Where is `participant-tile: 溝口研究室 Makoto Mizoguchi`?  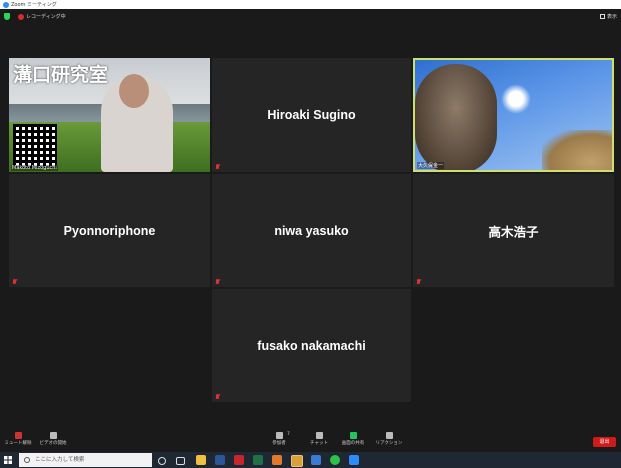 participant-tile: 溝口研究室 Makoto Mizoguchi is located at coordinates (109, 115).